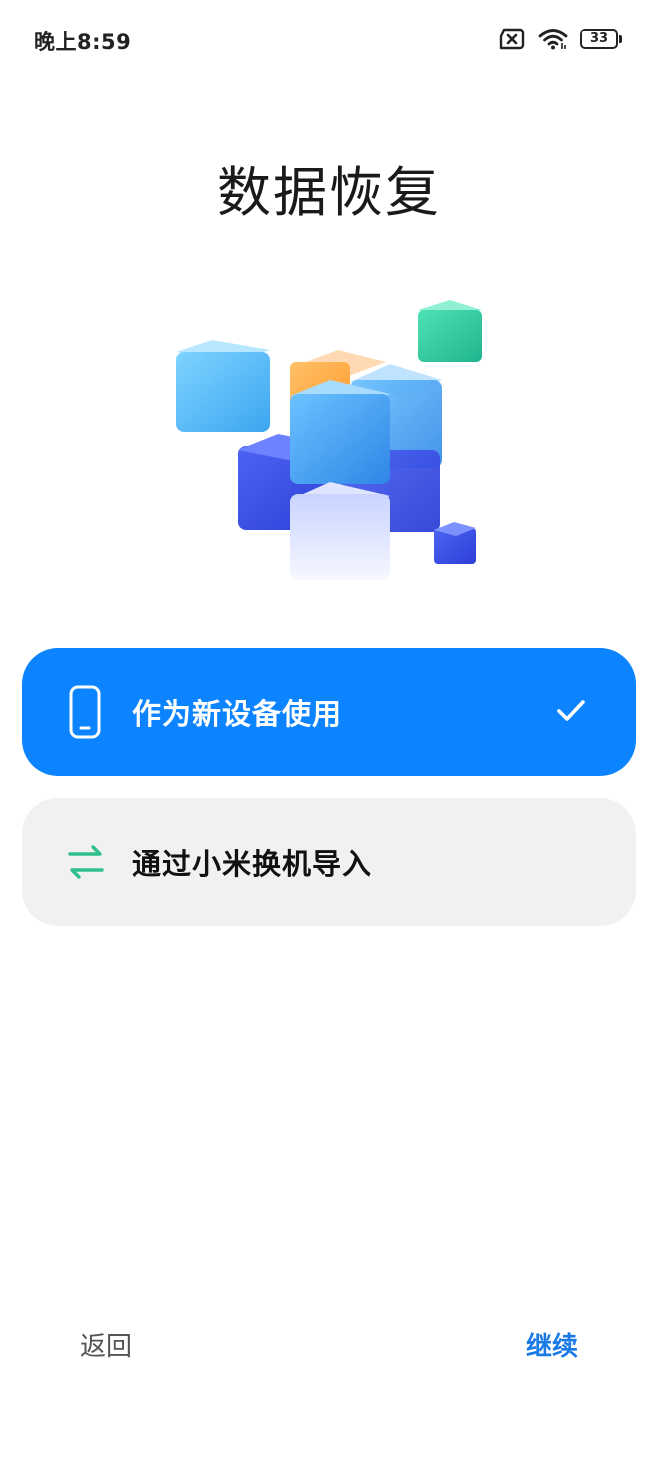 This screenshot has width=658, height=1462. What do you see at coordinates (252, 864) in the screenshot?
I see `option-mi-mover-import-label: 通过小米换机导入` at bounding box center [252, 864].